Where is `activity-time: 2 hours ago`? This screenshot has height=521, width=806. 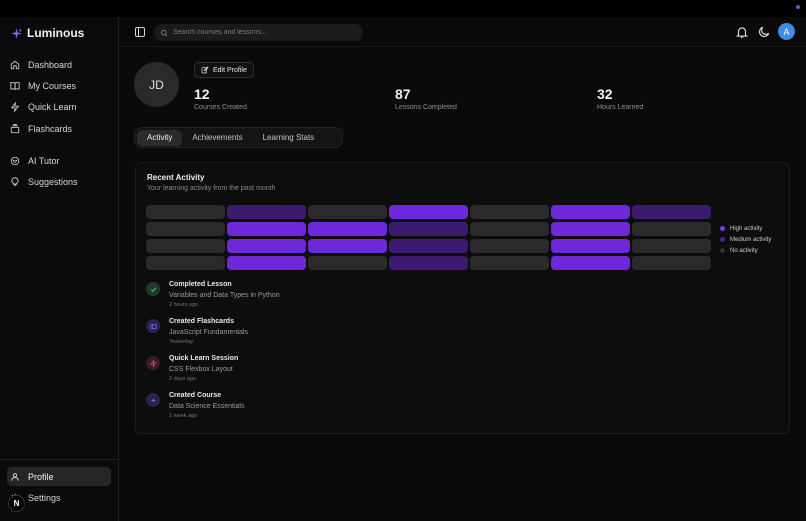
activity-time: 2 hours ago is located at coordinates (184, 305).